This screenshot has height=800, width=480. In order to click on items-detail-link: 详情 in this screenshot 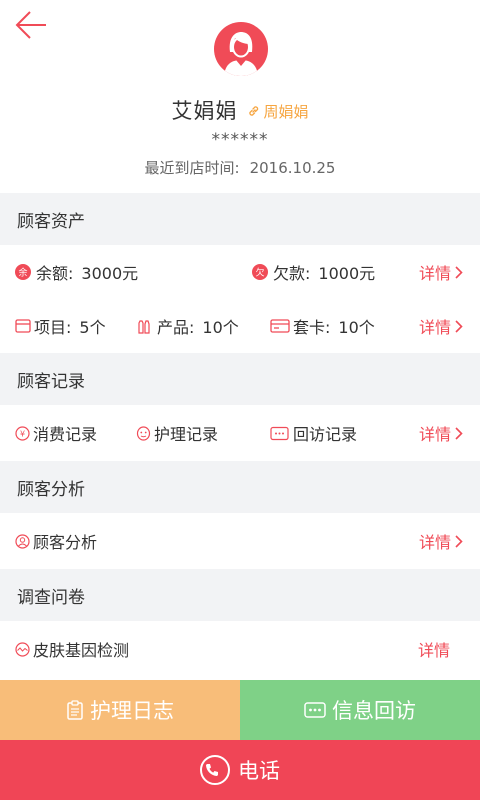, I will do `click(441, 326)`.